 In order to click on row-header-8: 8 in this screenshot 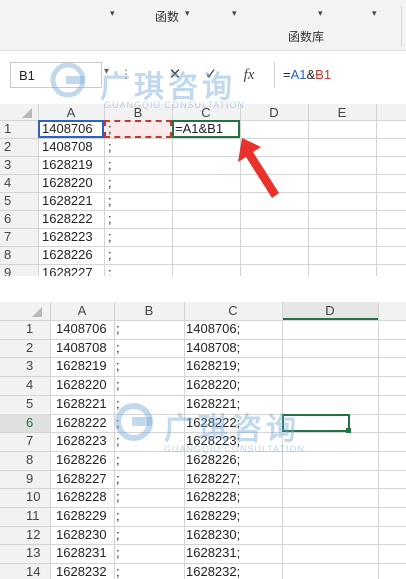, I will do `click(25, 460)`.